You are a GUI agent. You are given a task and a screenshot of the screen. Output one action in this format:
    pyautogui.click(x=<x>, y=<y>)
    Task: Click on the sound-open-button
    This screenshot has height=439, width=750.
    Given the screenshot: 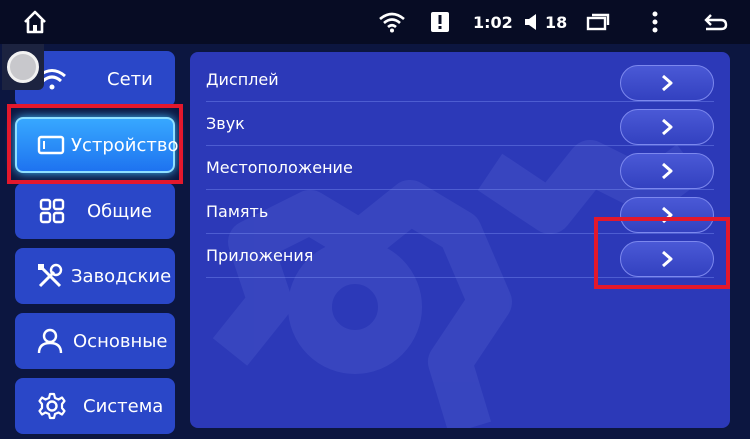 What is the action you would take?
    pyautogui.click(x=667, y=127)
    